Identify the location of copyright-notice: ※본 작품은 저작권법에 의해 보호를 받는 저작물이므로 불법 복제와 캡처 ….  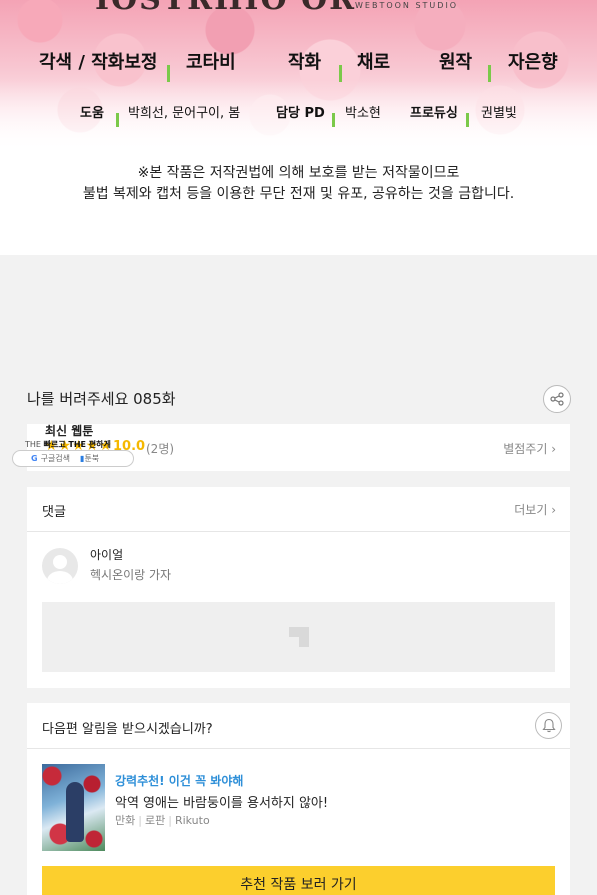
(298, 183).